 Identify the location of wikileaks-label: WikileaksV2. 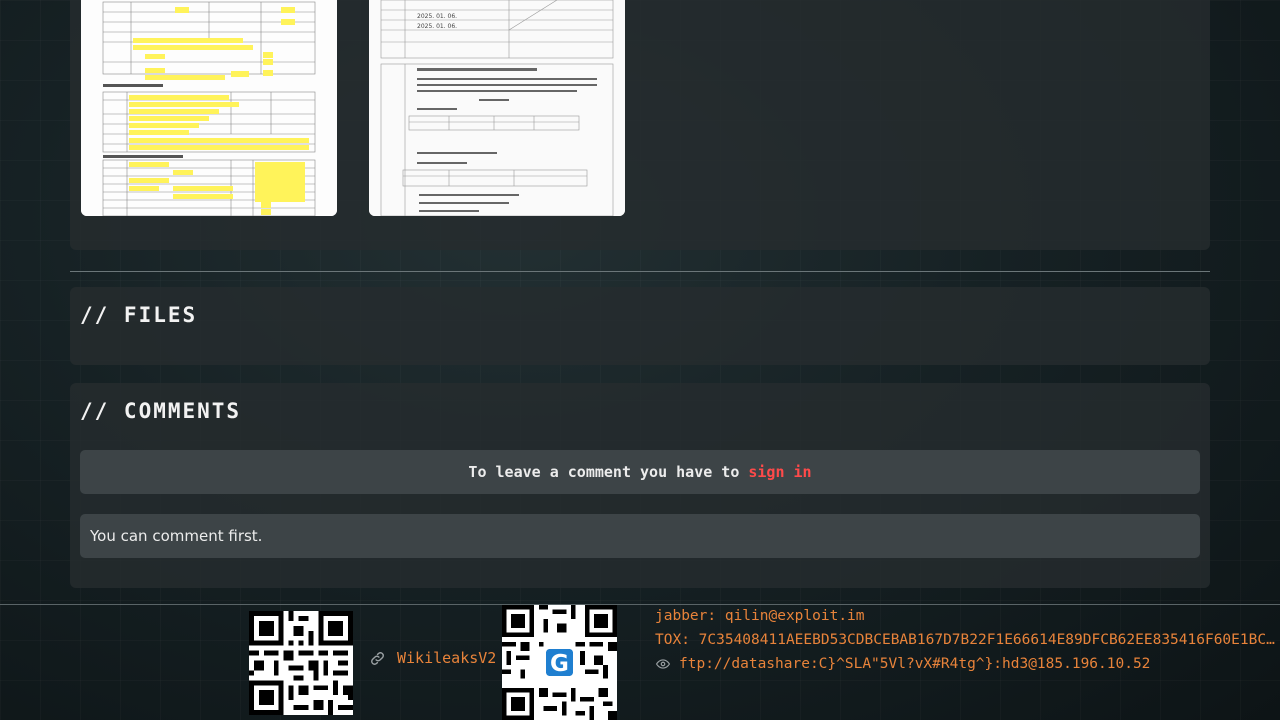
(447, 658).